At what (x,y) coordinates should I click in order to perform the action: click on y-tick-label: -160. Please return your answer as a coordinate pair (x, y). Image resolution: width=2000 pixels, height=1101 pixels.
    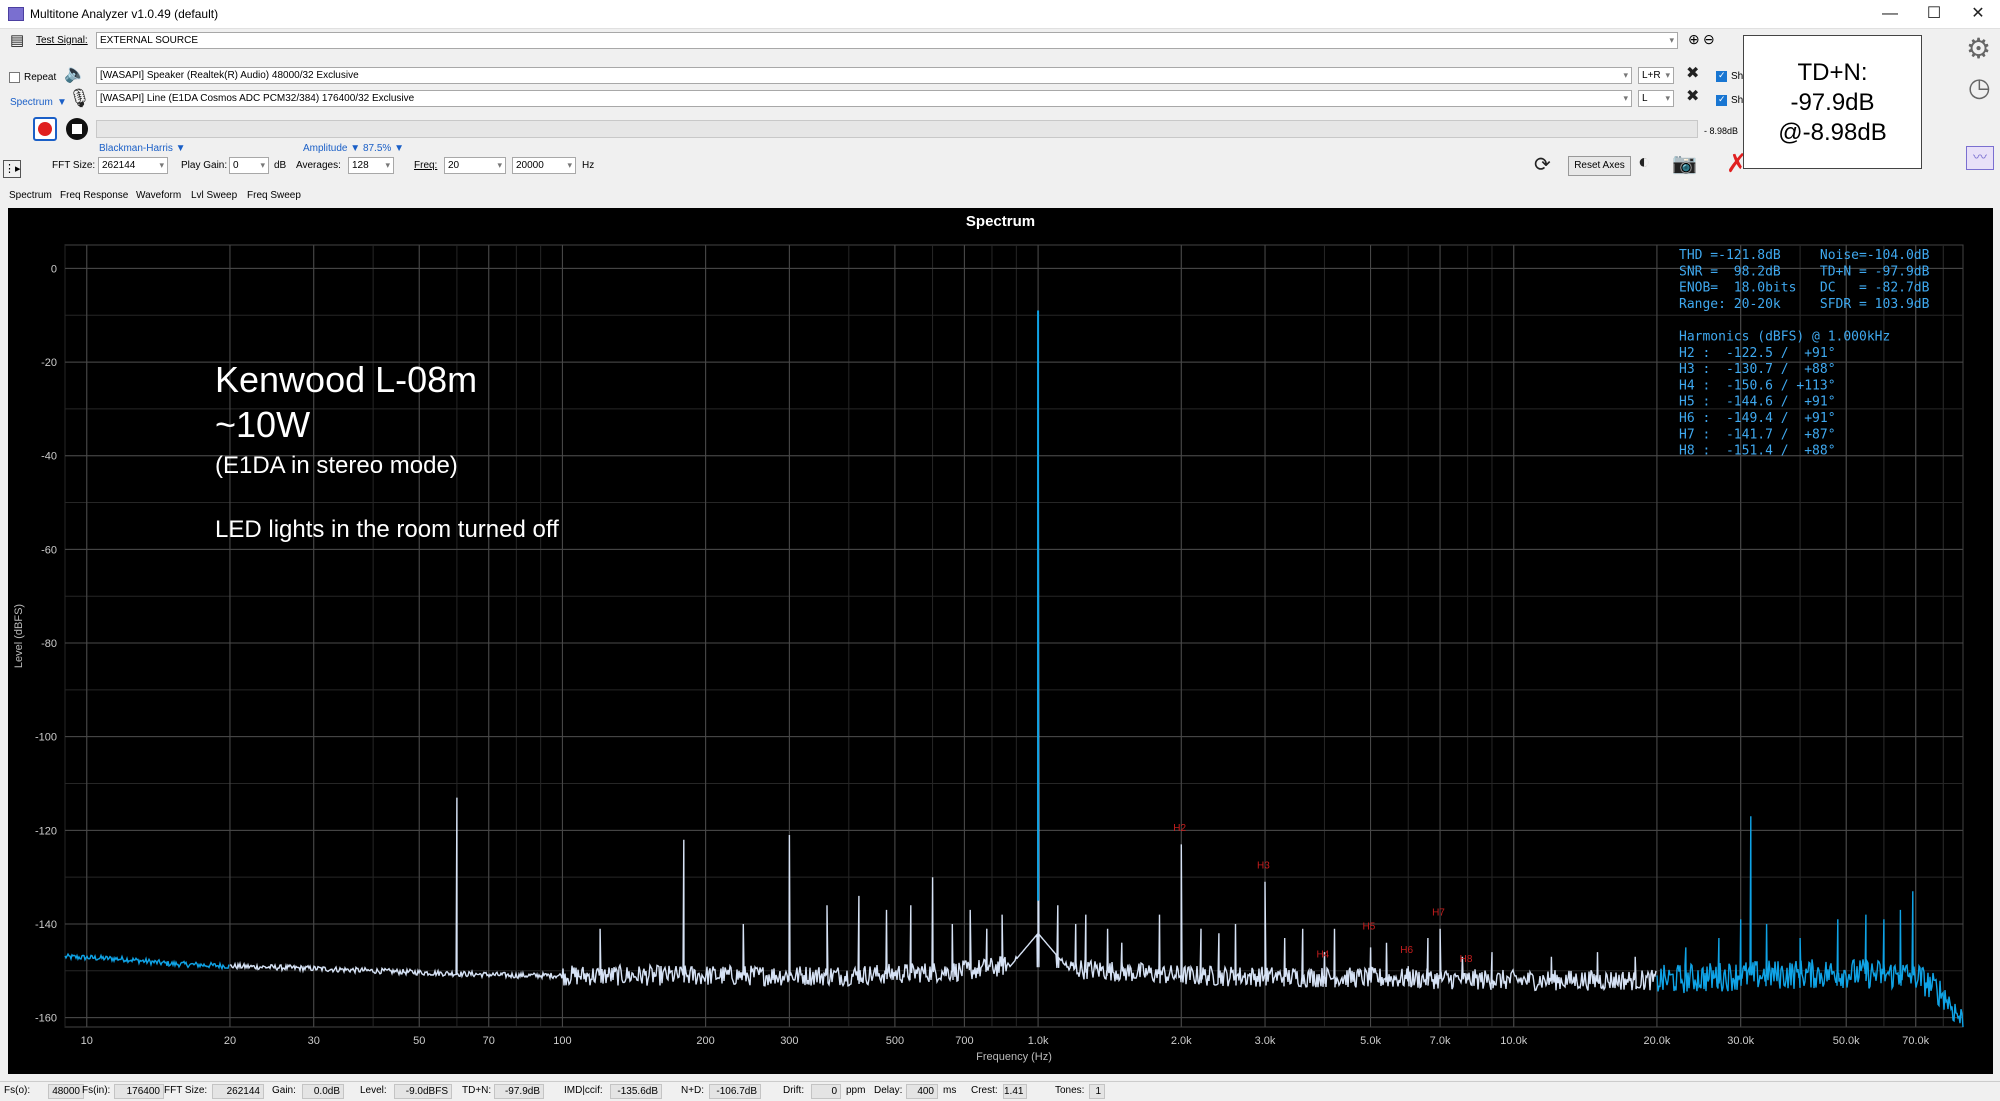
    Looking at the image, I should click on (46, 1019).